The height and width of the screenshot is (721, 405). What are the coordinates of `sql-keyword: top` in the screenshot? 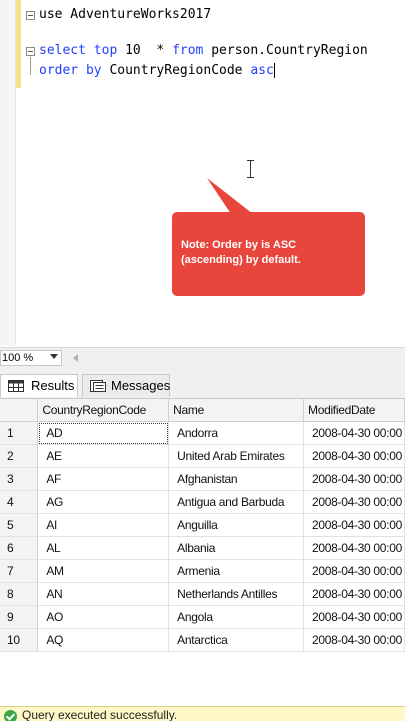 It's located at (105, 50).